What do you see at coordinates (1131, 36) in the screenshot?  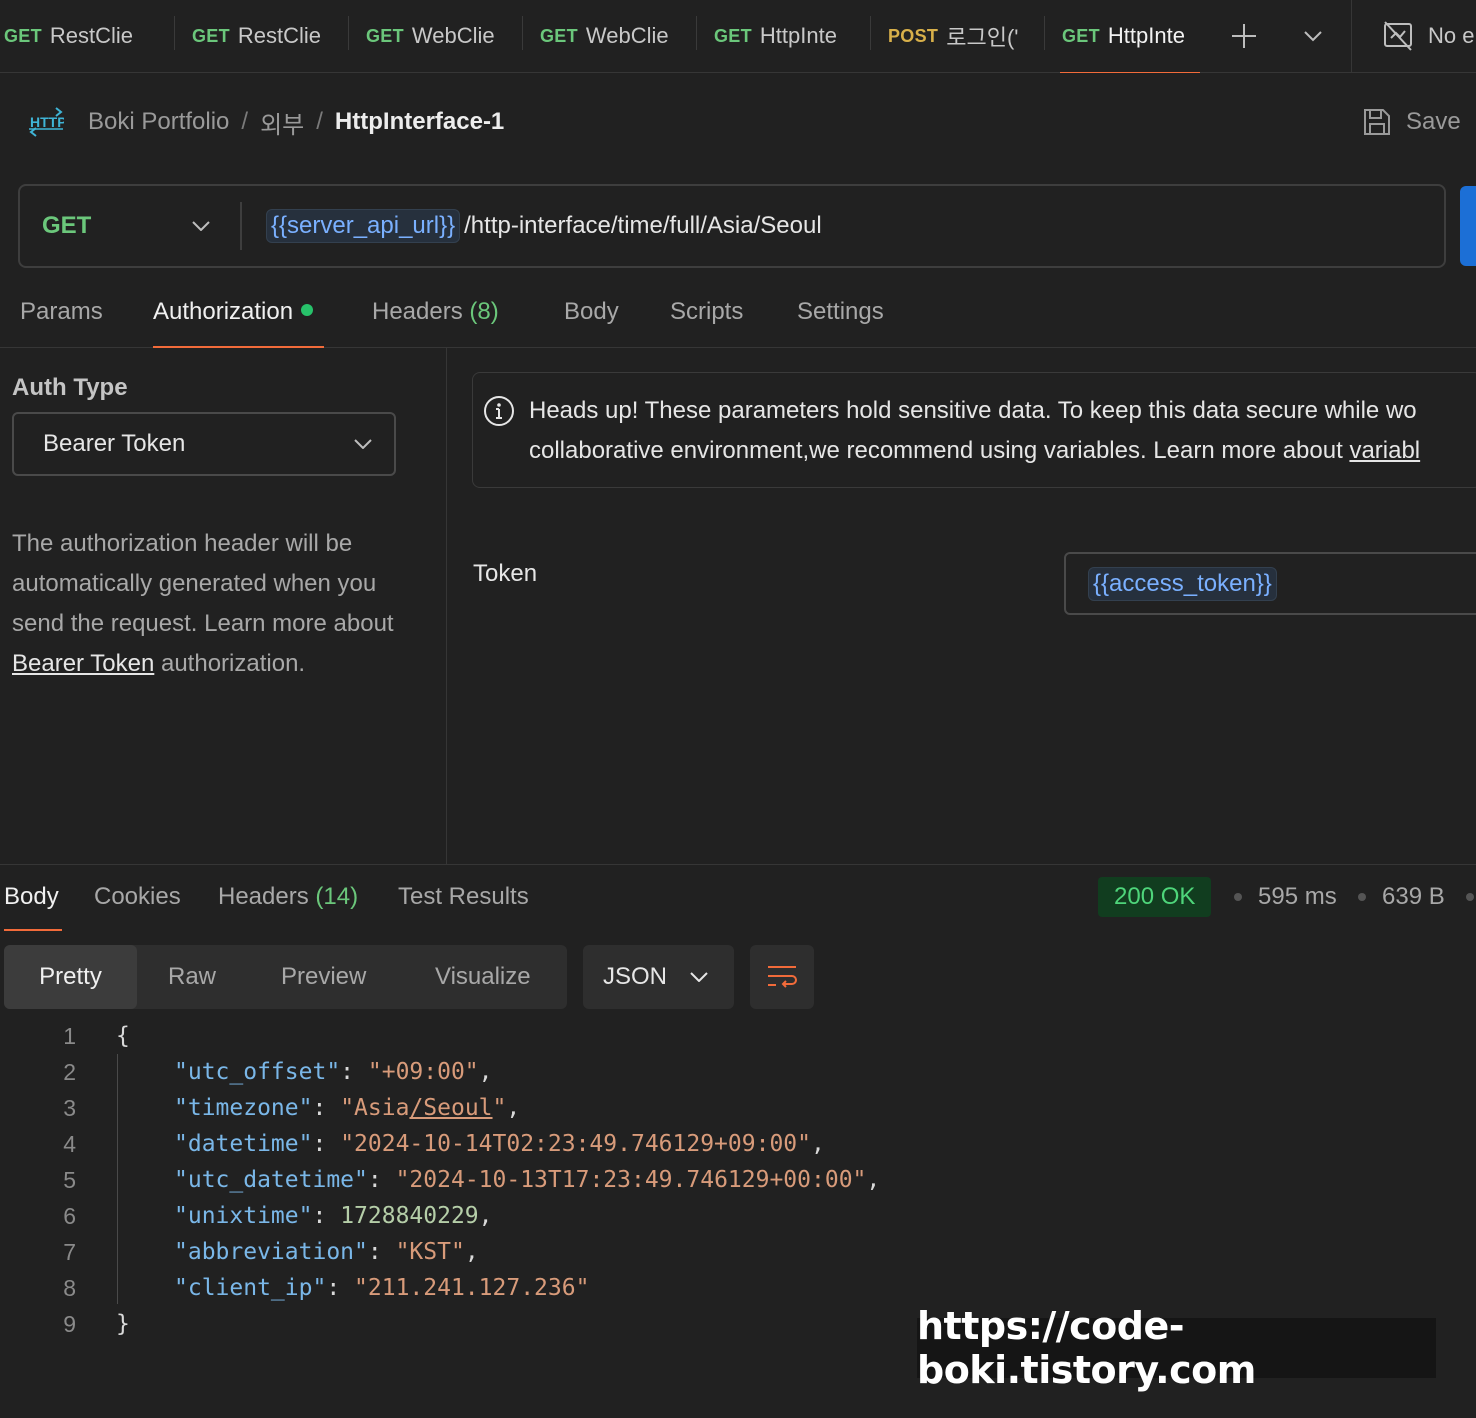 I see `request-tab-active: GET HttpInte` at bounding box center [1131, 36].